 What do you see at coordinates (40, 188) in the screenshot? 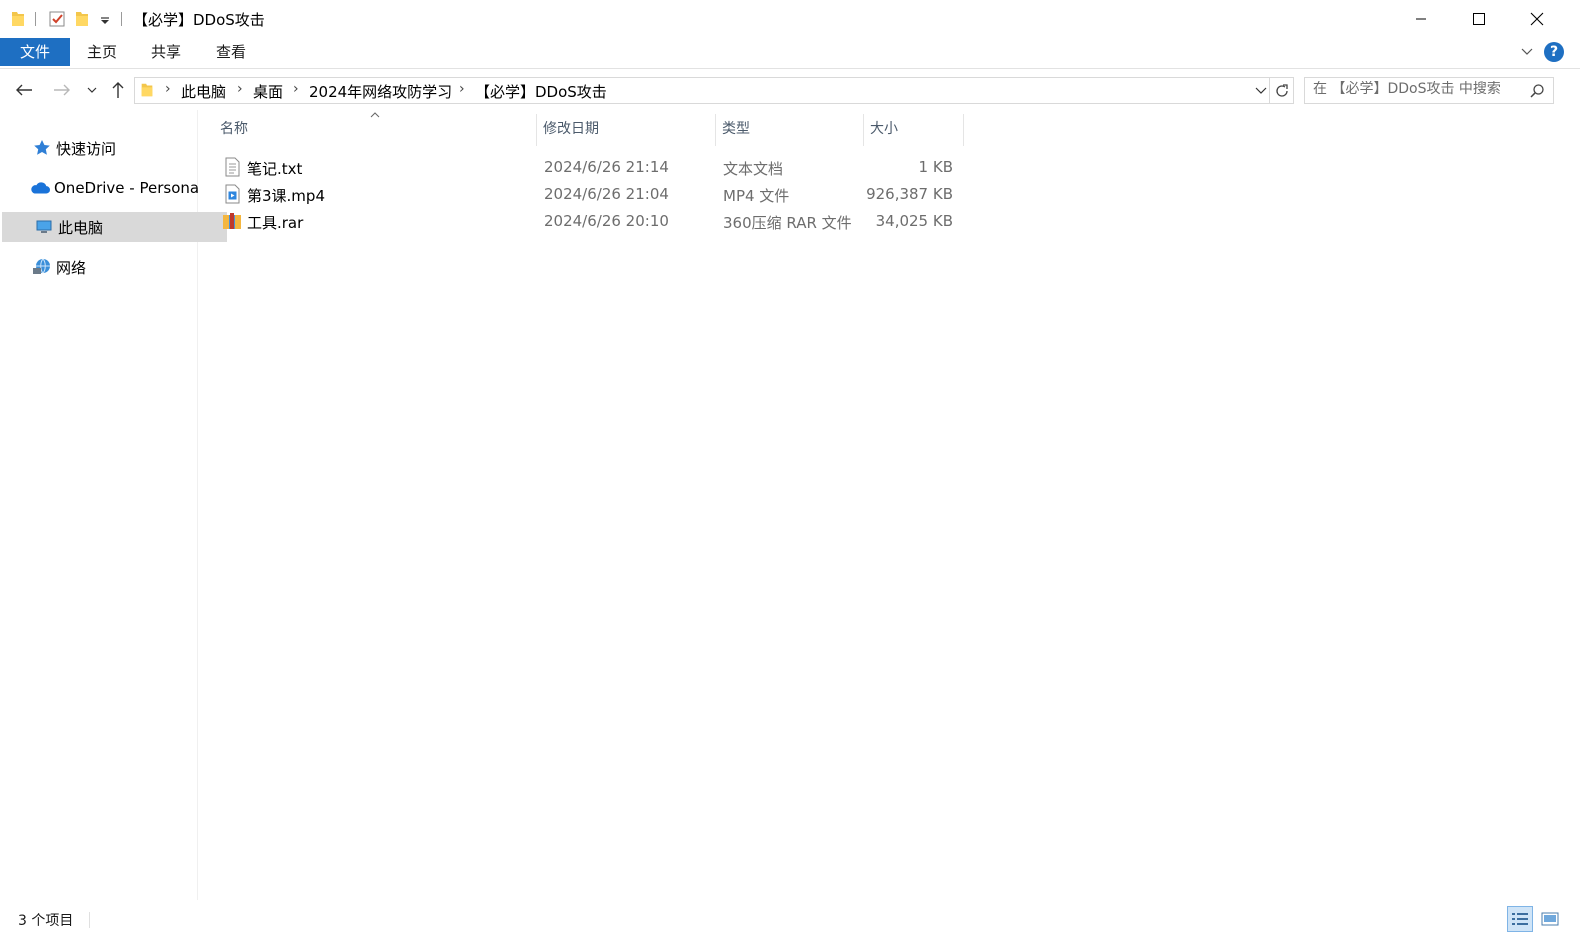
I see `cloud-icon` at bounding box center [40, 188].